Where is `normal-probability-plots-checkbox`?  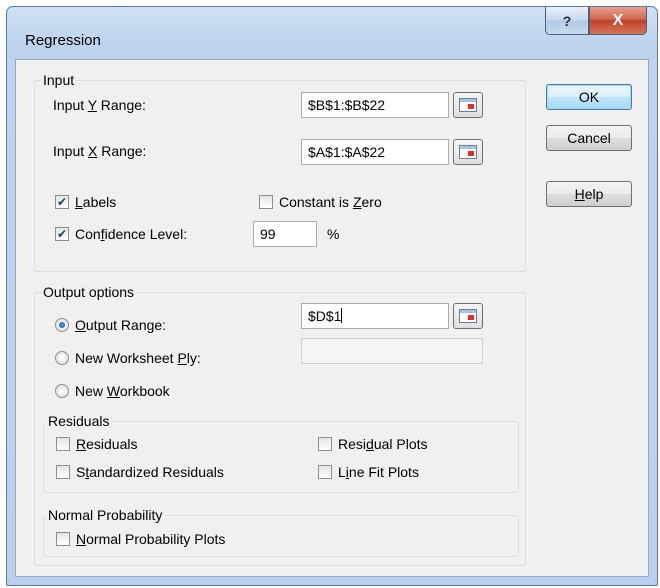 normal-probability-plots-checkbox is located at coordinates (63, 539).